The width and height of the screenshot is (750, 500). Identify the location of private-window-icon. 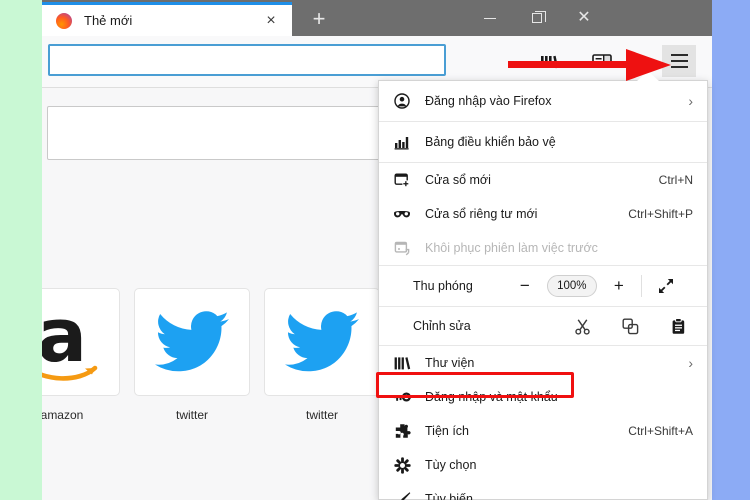
(402, 214).